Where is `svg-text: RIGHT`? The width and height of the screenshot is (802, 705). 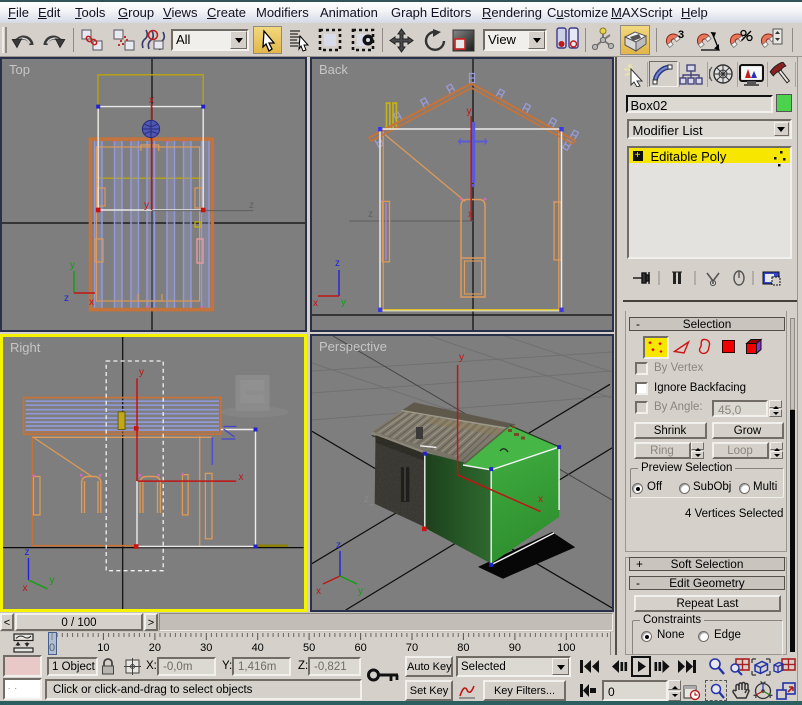
svg-text: RIGHT is located at coordinates (256, 393).